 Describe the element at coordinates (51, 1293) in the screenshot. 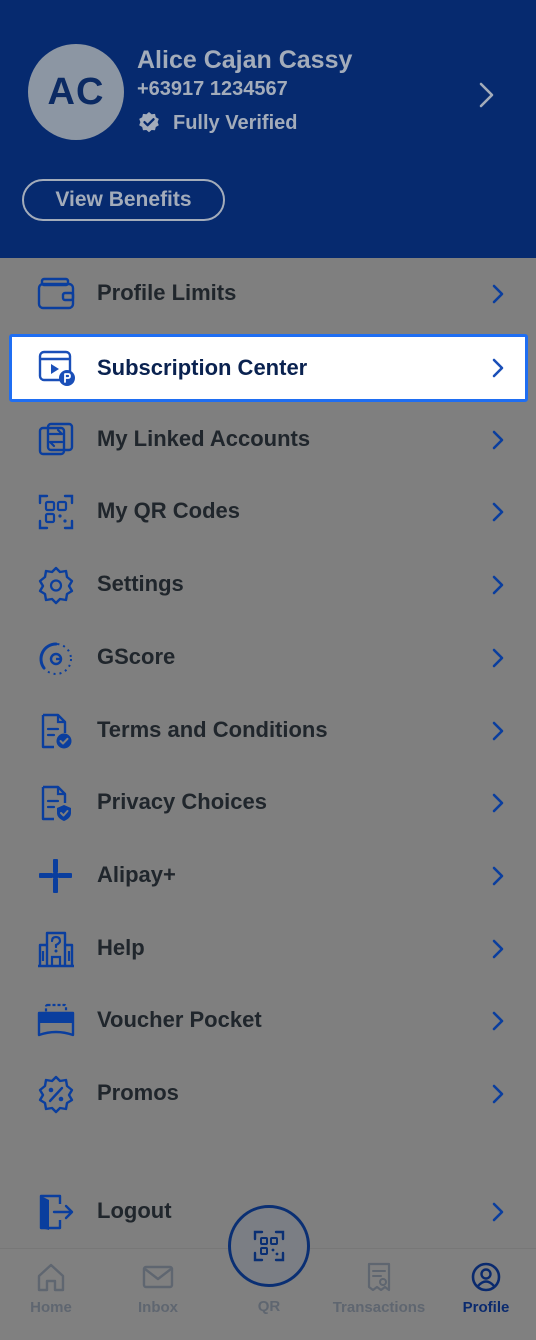

I see `nav-home: Home` at that location.